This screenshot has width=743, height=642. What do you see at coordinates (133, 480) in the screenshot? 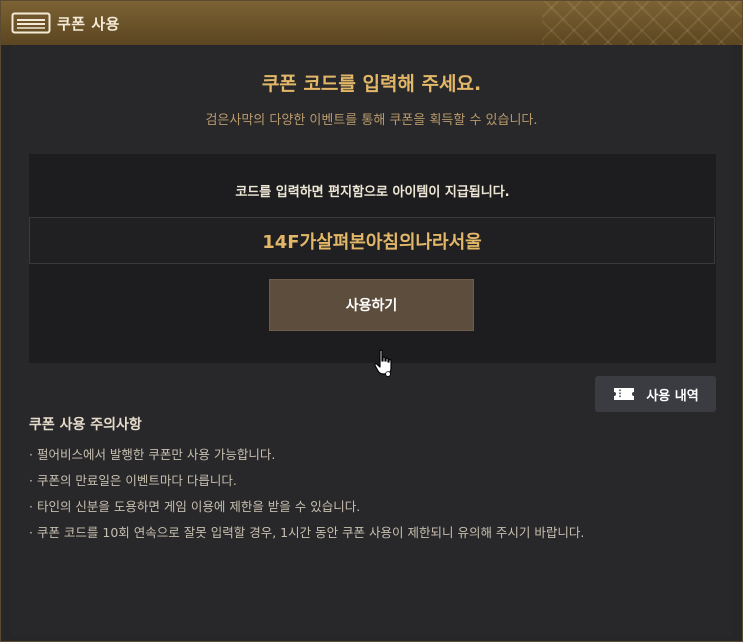
I see `notice-item: · 쿠폰의 만료일은 이벤트마다 다릅니다.` at bounding box center [133, 480].